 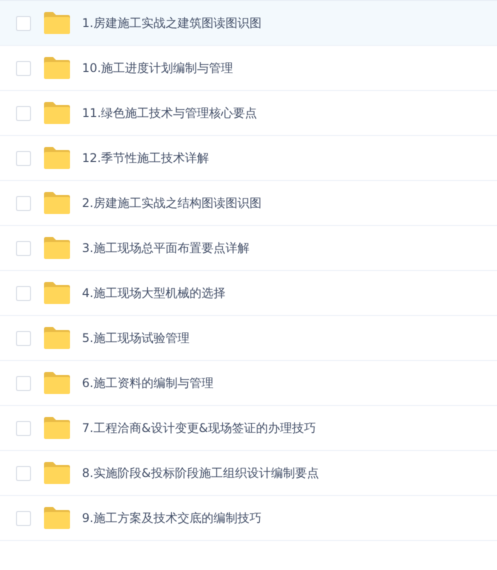 I want to click on folder-name: 4.施工现场大型机械的选择, so click(x=154, y=293).